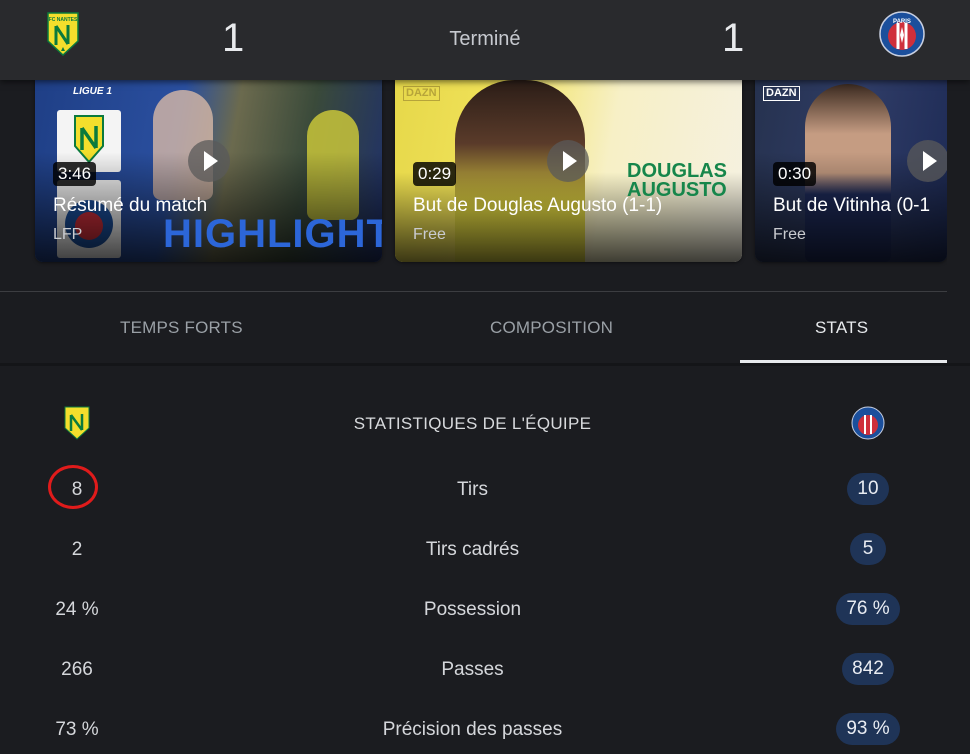  I want to click on tab-divider, so click(485, 364).